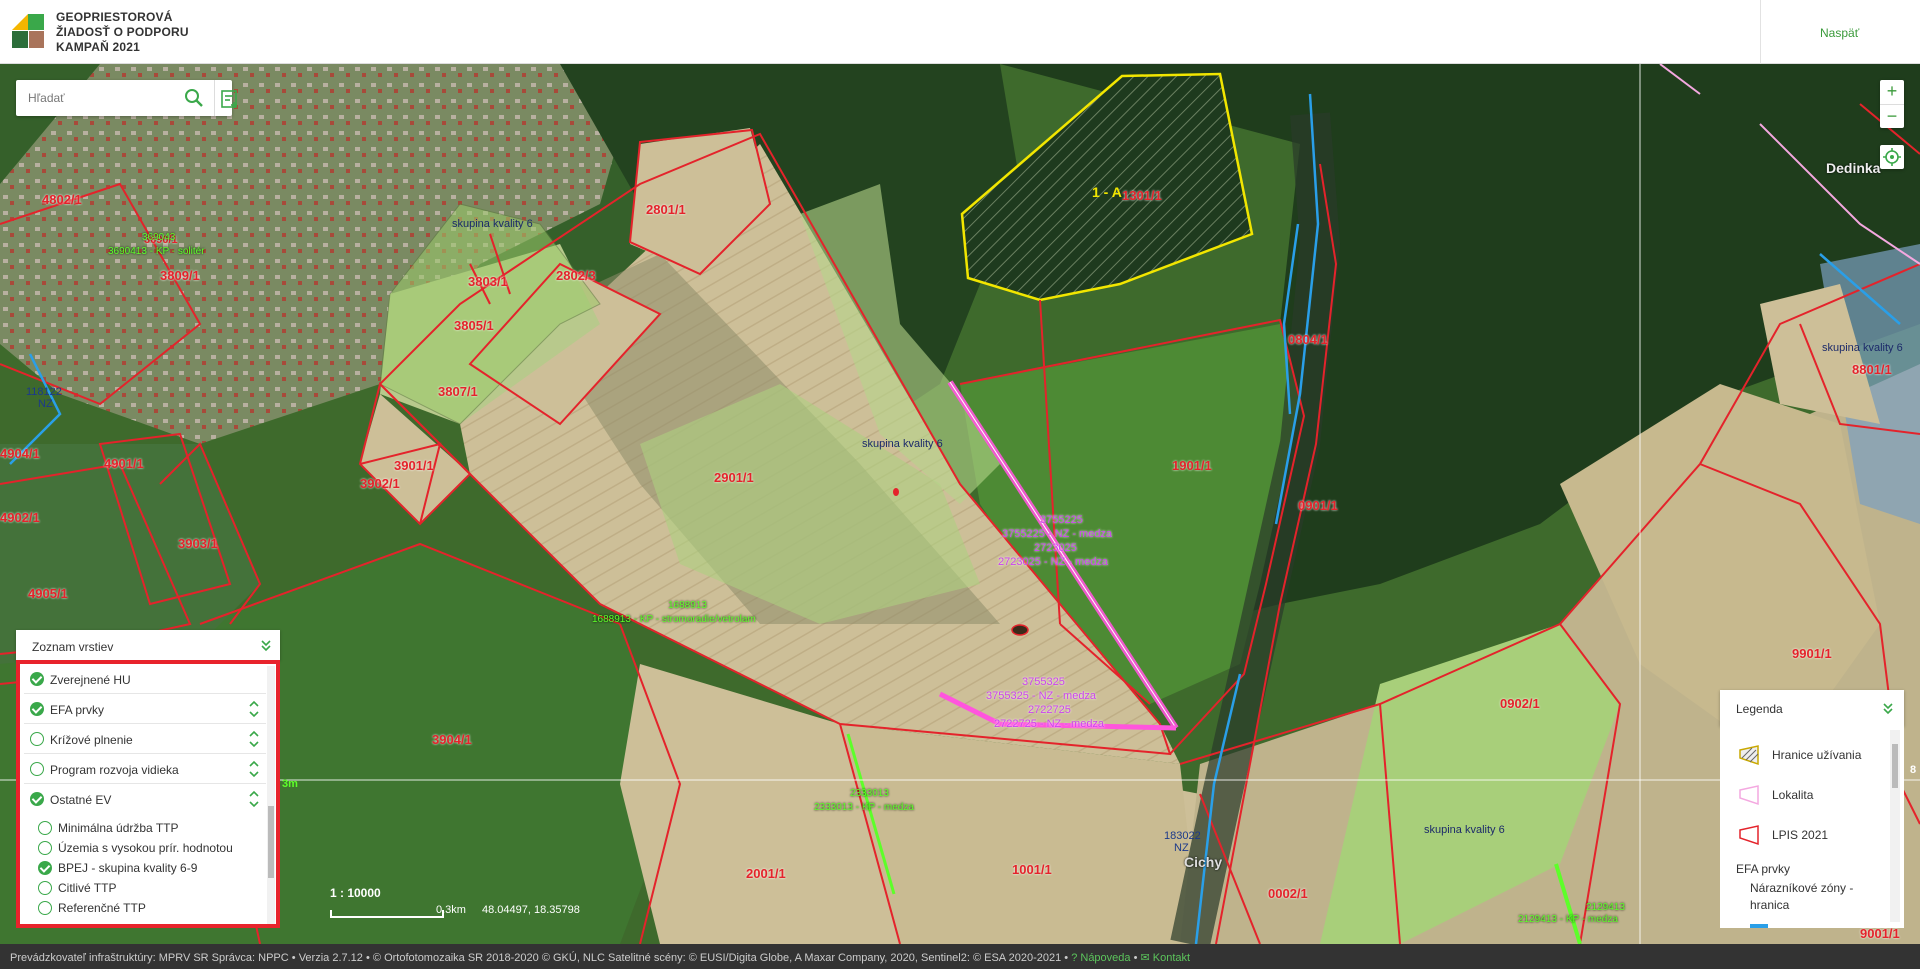 This screenshot has width=1920, height=969. Describe the element at coordinates (91, 740) in the screenshot. I see `layer-label: Krížové plnenie` at that location.